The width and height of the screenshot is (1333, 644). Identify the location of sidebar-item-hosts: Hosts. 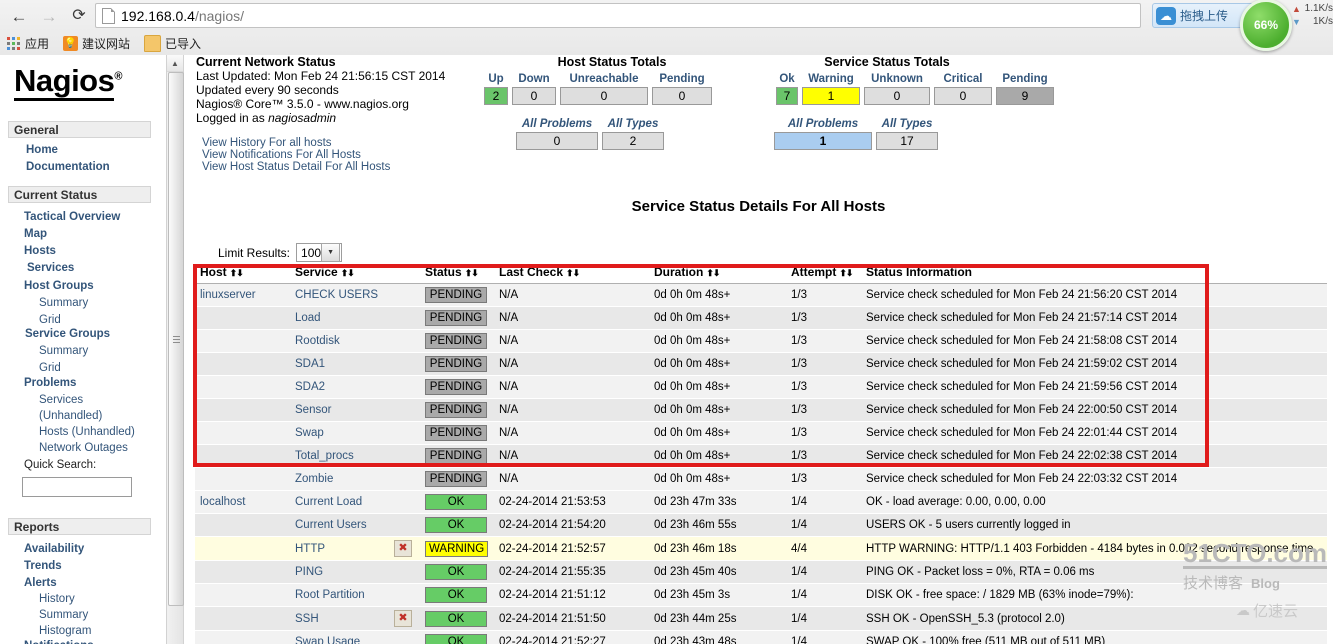
(40, 251).